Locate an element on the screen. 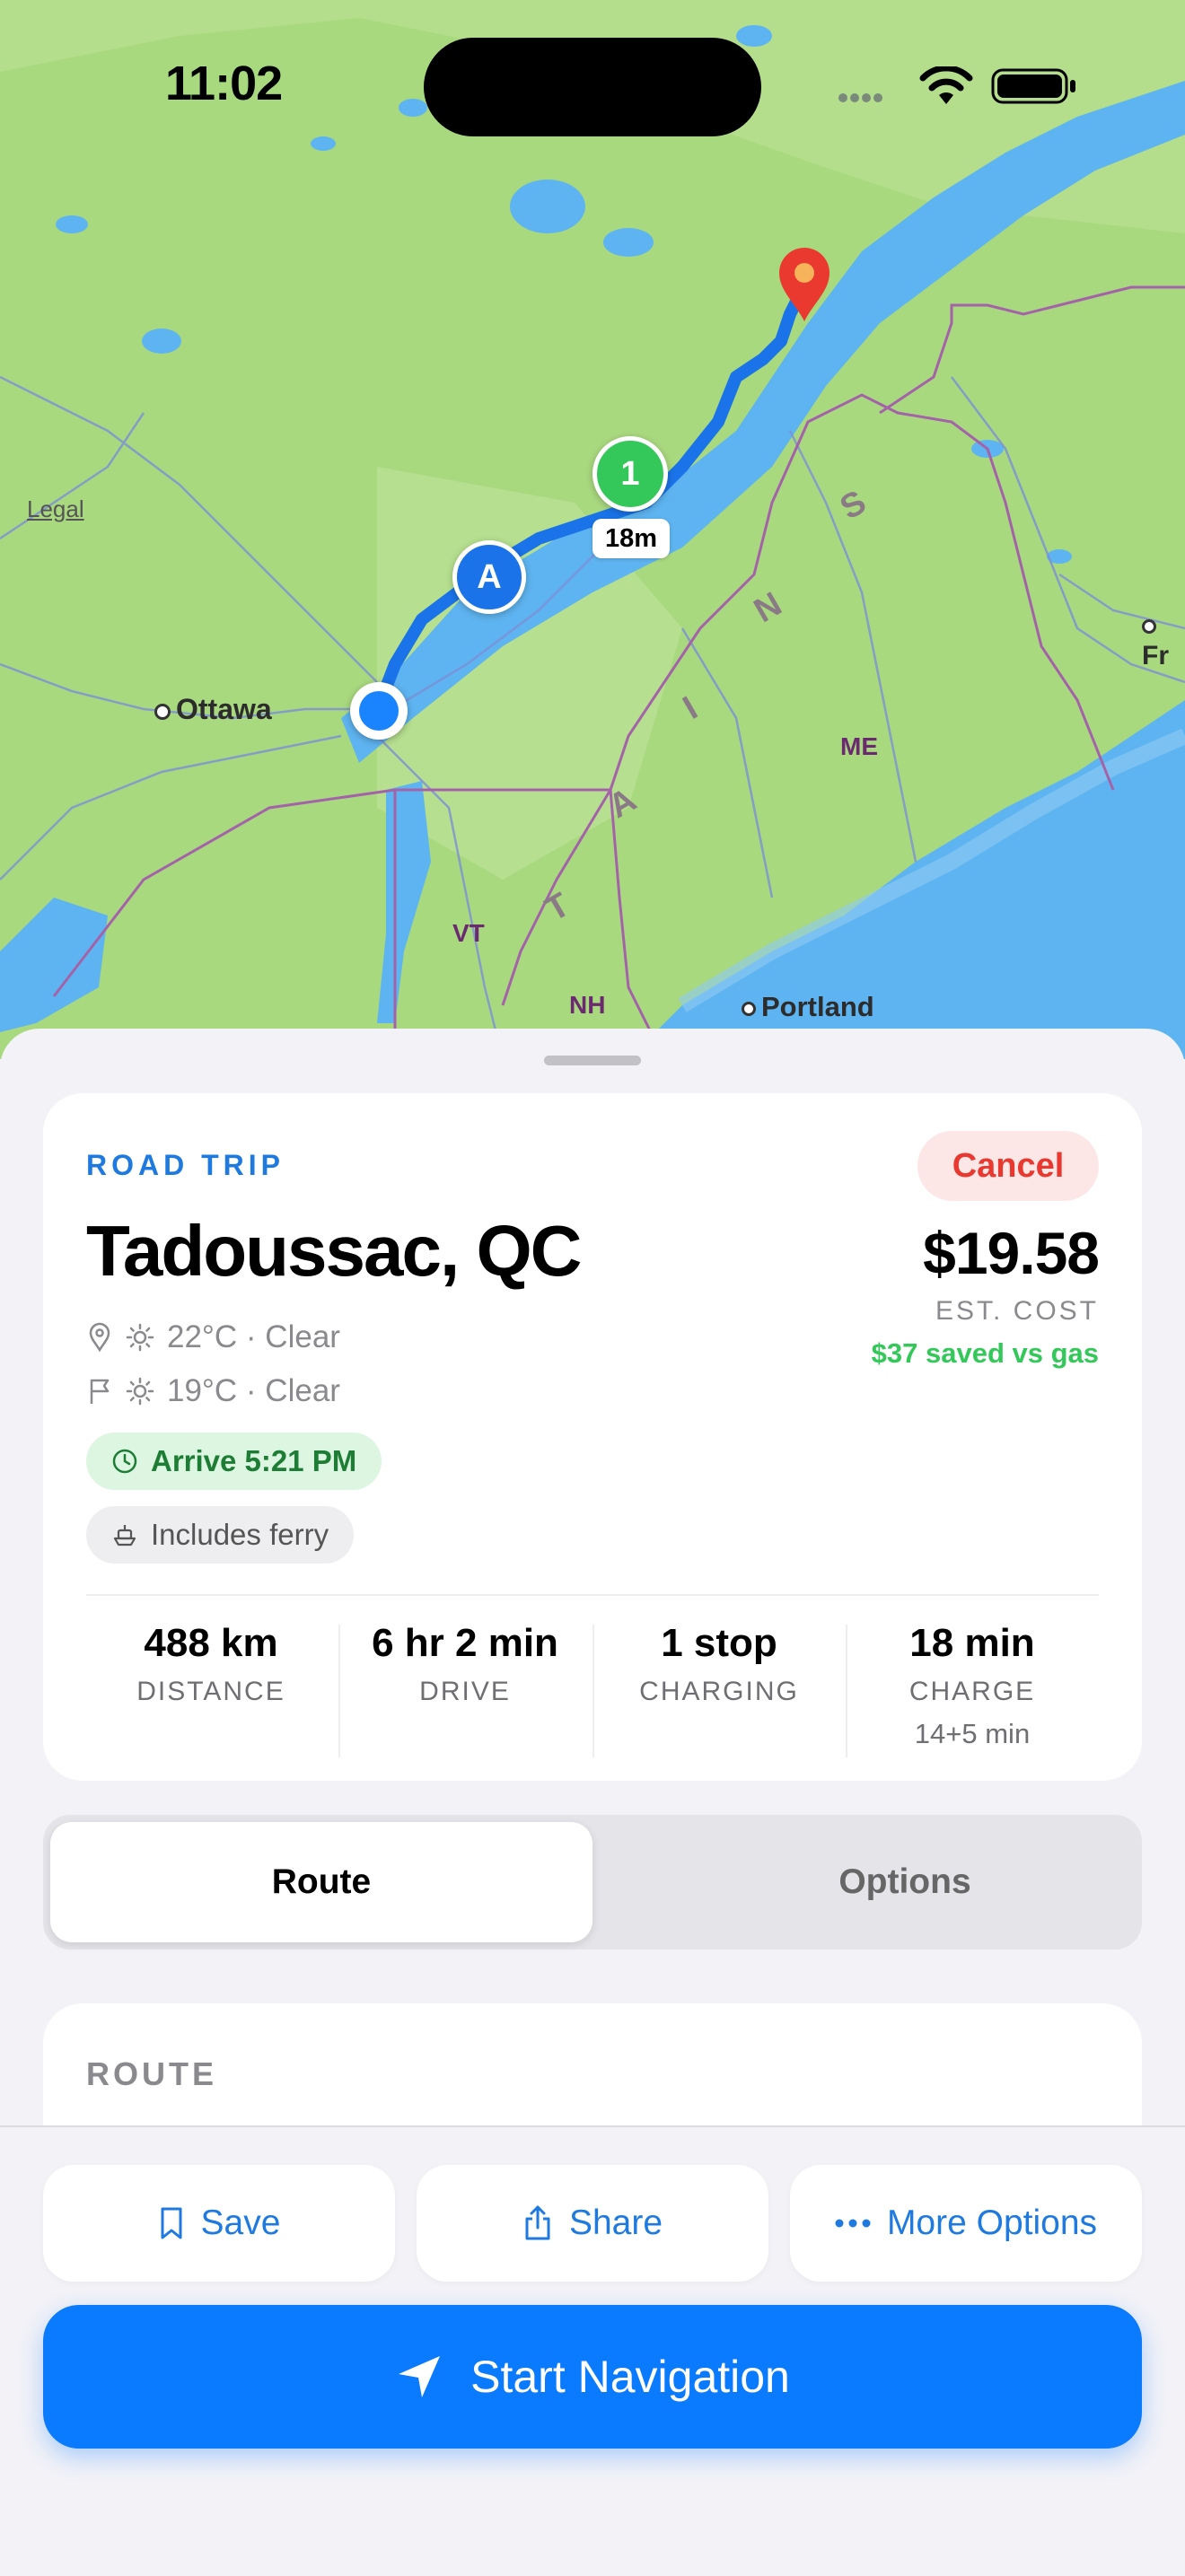 The width and height of the screenshot is (1185, 2576). state-nh: NH is located at coordinates (587, 1005).